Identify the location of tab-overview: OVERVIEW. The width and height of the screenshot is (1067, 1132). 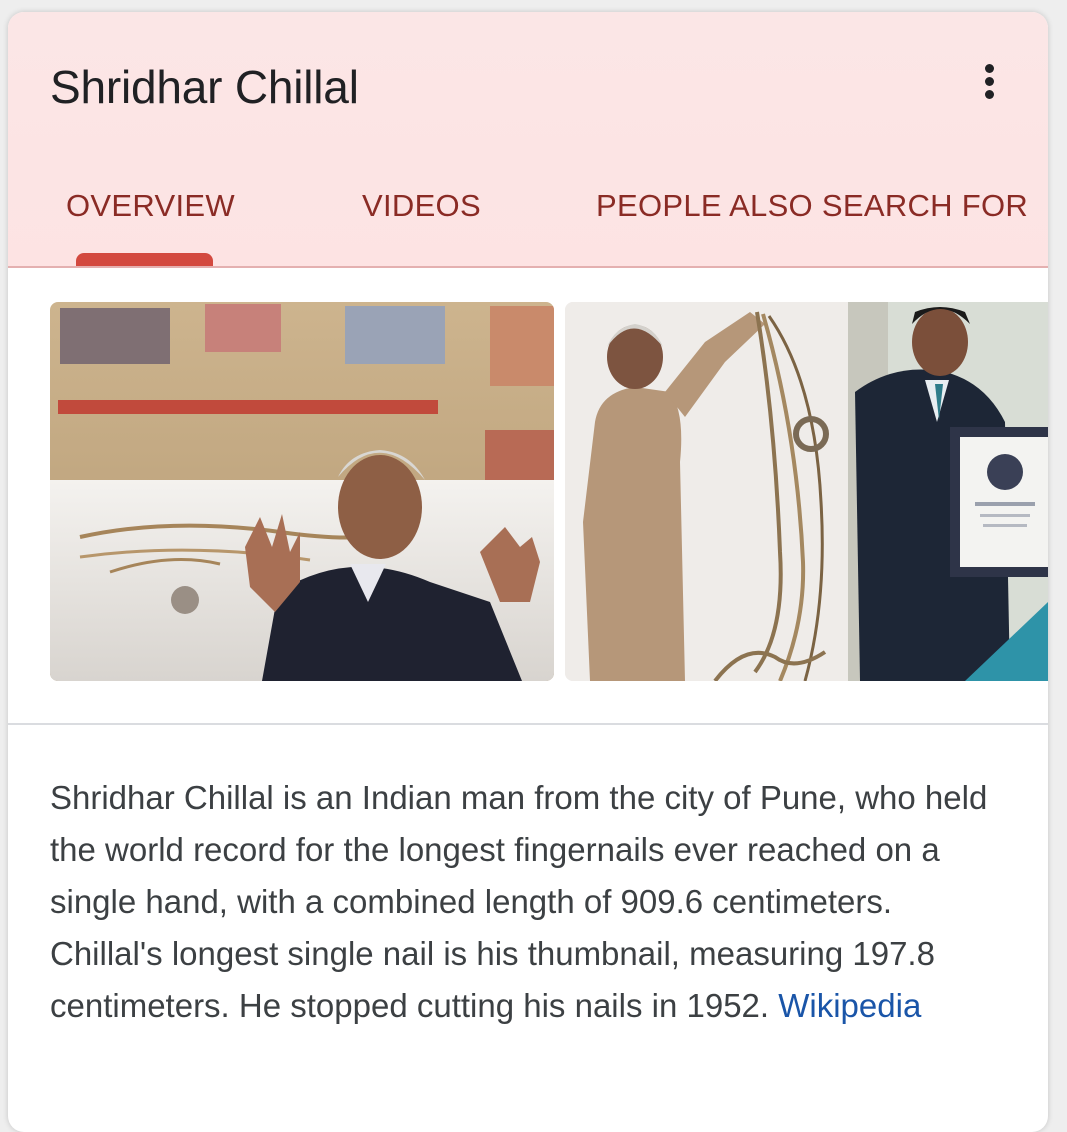
(150, 206).